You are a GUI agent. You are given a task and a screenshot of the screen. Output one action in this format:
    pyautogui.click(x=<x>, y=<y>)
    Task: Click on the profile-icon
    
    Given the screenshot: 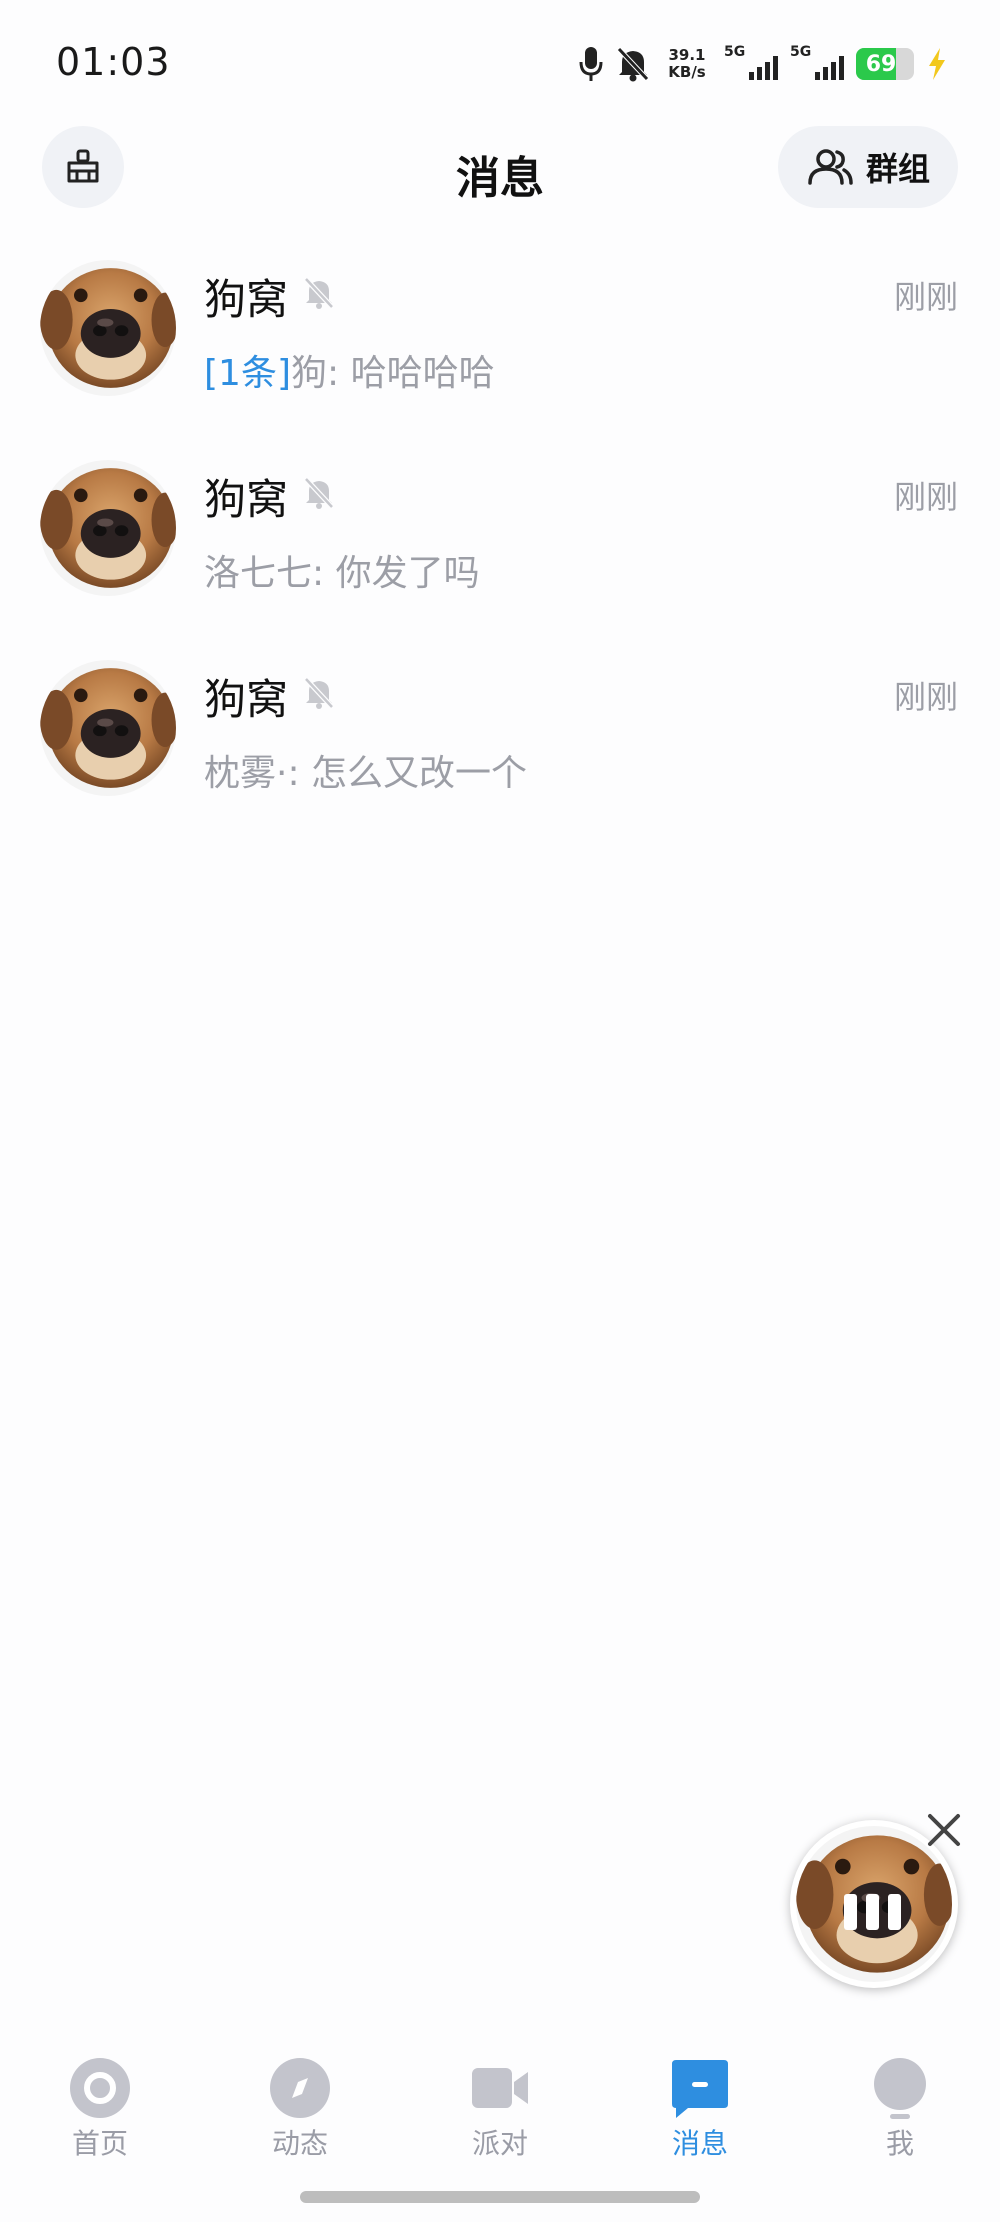 What is the action you would take?
    pyautogui.click(x=900, y=2088)
    